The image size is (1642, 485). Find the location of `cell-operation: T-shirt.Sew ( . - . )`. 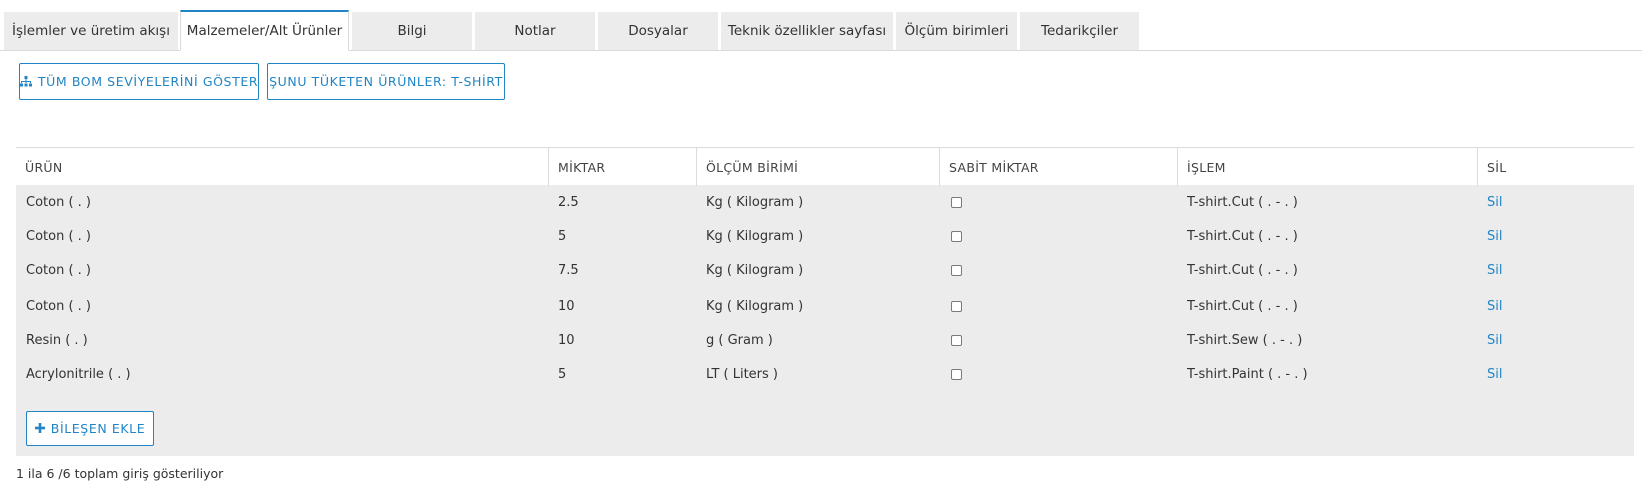

cell-operation: T-shirt.Sew ( . - . ) is located at coordinates (1245, 340).